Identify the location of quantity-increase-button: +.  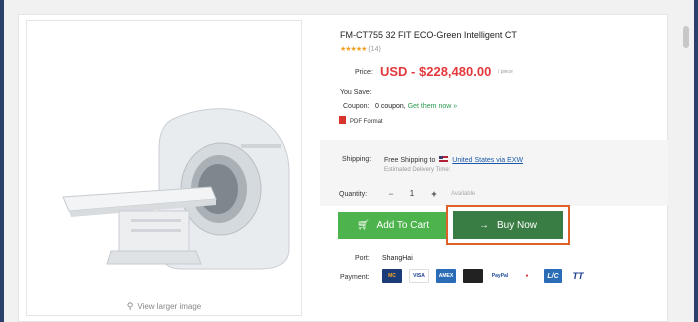
(434, 194).